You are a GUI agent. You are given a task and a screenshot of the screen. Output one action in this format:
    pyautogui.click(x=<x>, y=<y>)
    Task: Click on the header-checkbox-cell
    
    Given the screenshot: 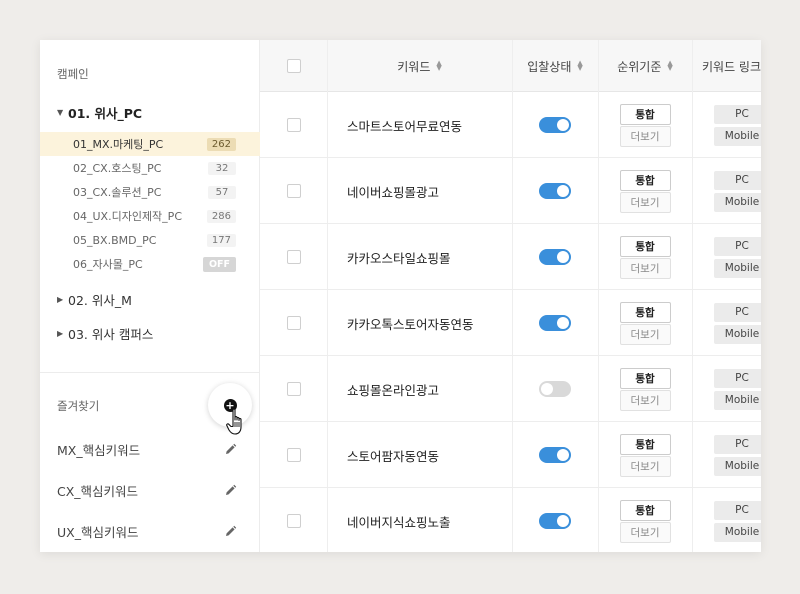 What is the action you would take?
    pyautogui.click(x=293, y=66)
    